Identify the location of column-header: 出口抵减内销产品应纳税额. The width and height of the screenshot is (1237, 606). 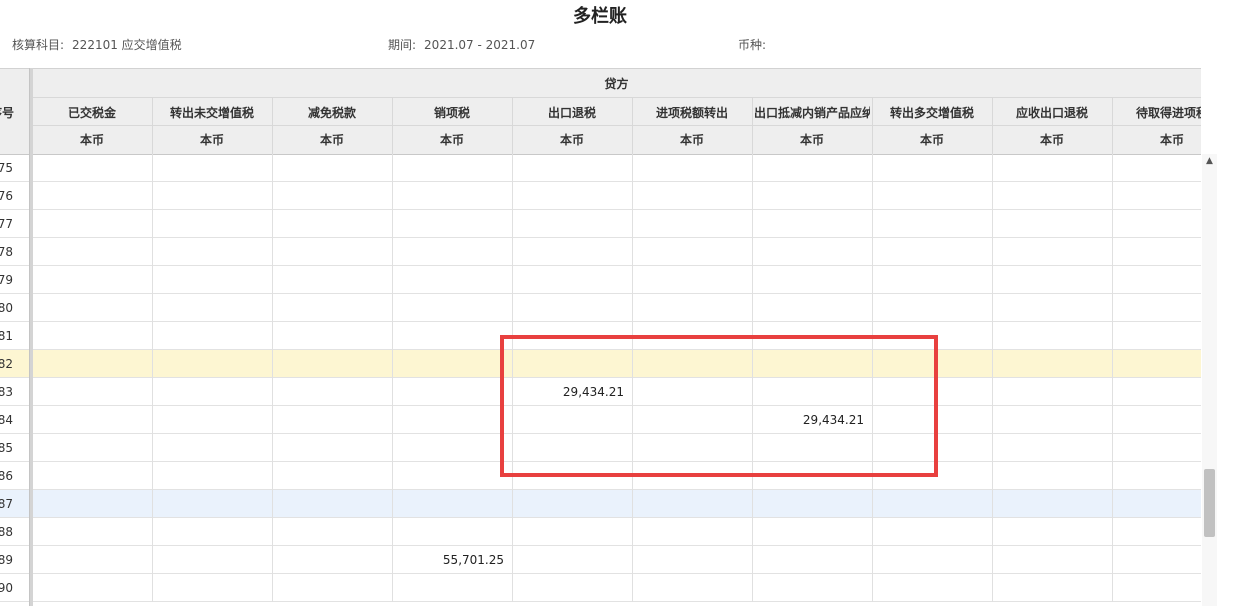
(812, 113).